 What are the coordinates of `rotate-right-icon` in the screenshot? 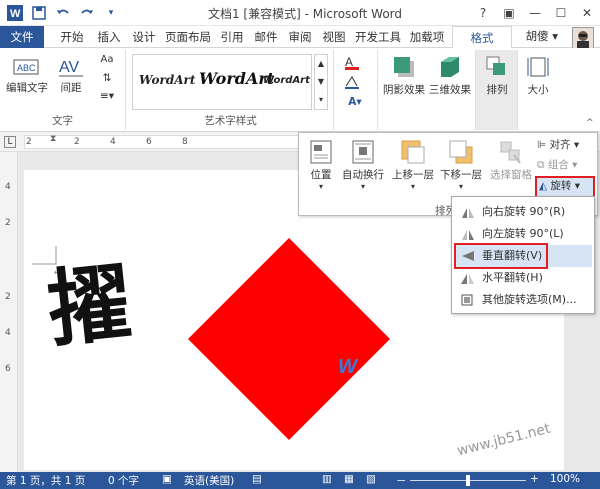 It's located at (468, 213).